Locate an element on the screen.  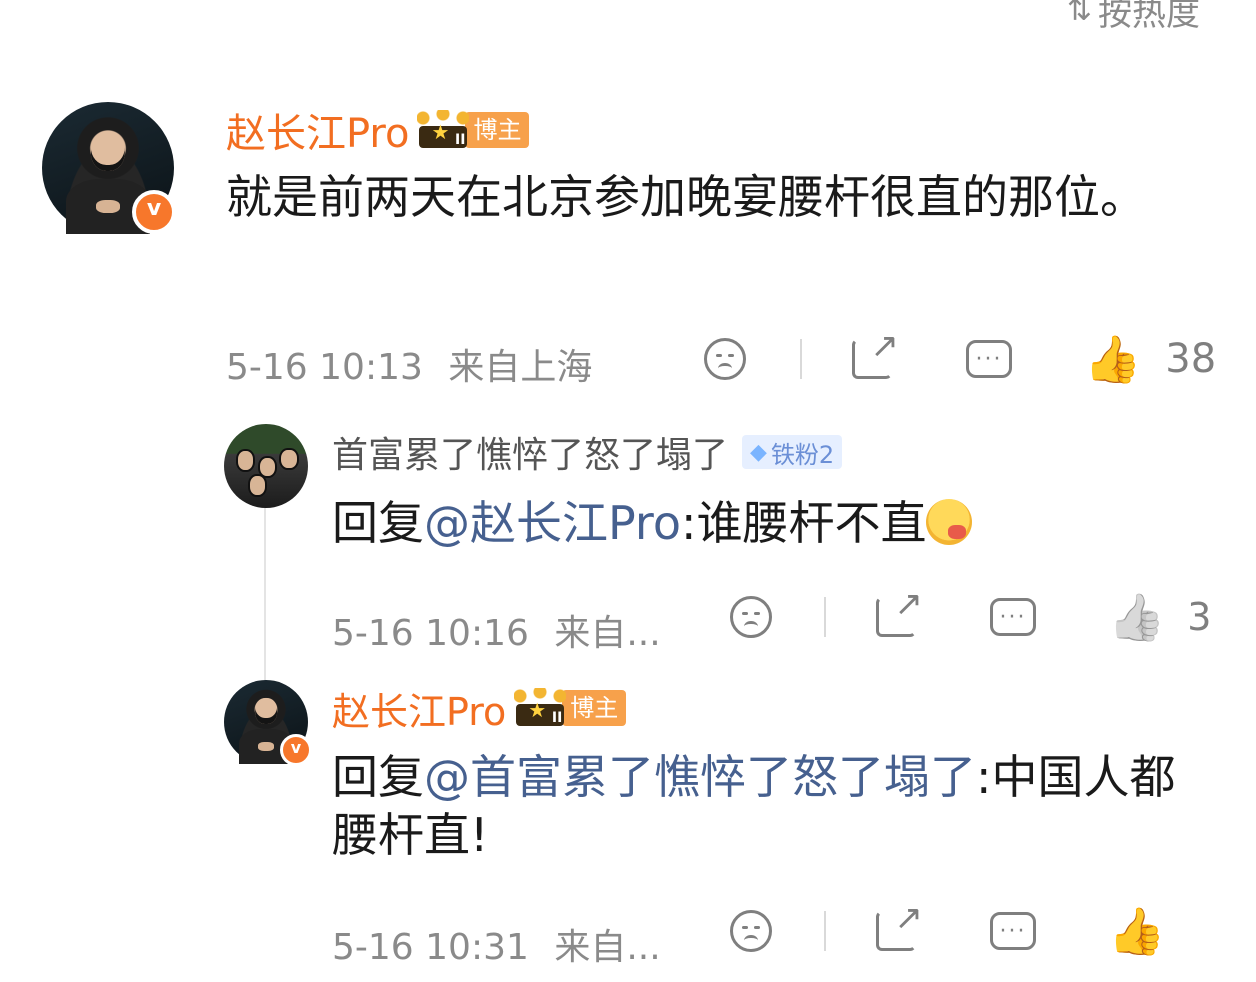
sort-label: 按热度 is located at coordinates (1149, 17).